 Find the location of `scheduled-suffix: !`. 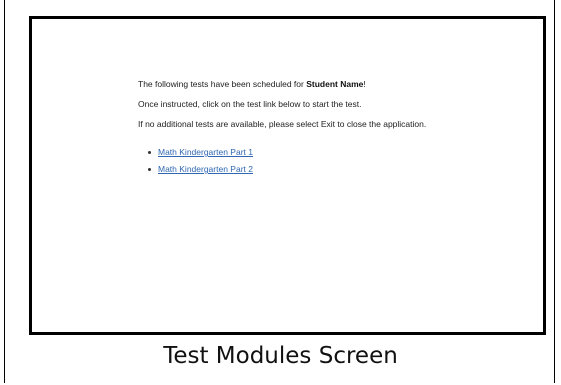

scheduled-suffix: ! is located at coordinates (364, 84).